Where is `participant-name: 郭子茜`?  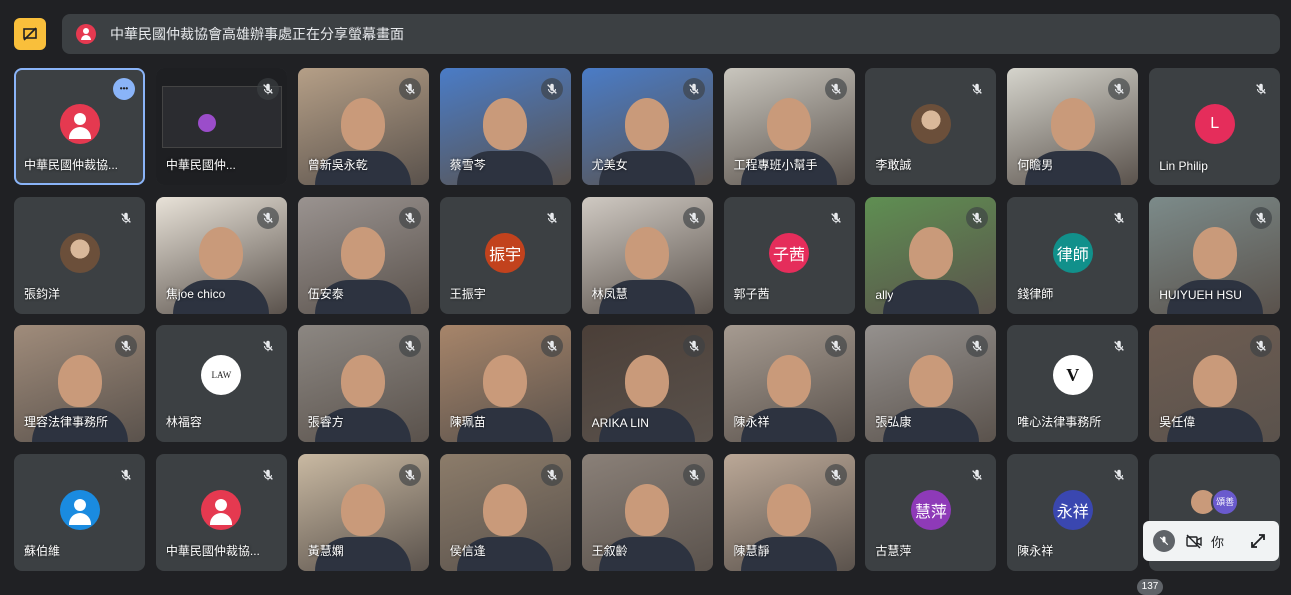 participant-name: 郭子茜 is located at coordinates (751, 293).